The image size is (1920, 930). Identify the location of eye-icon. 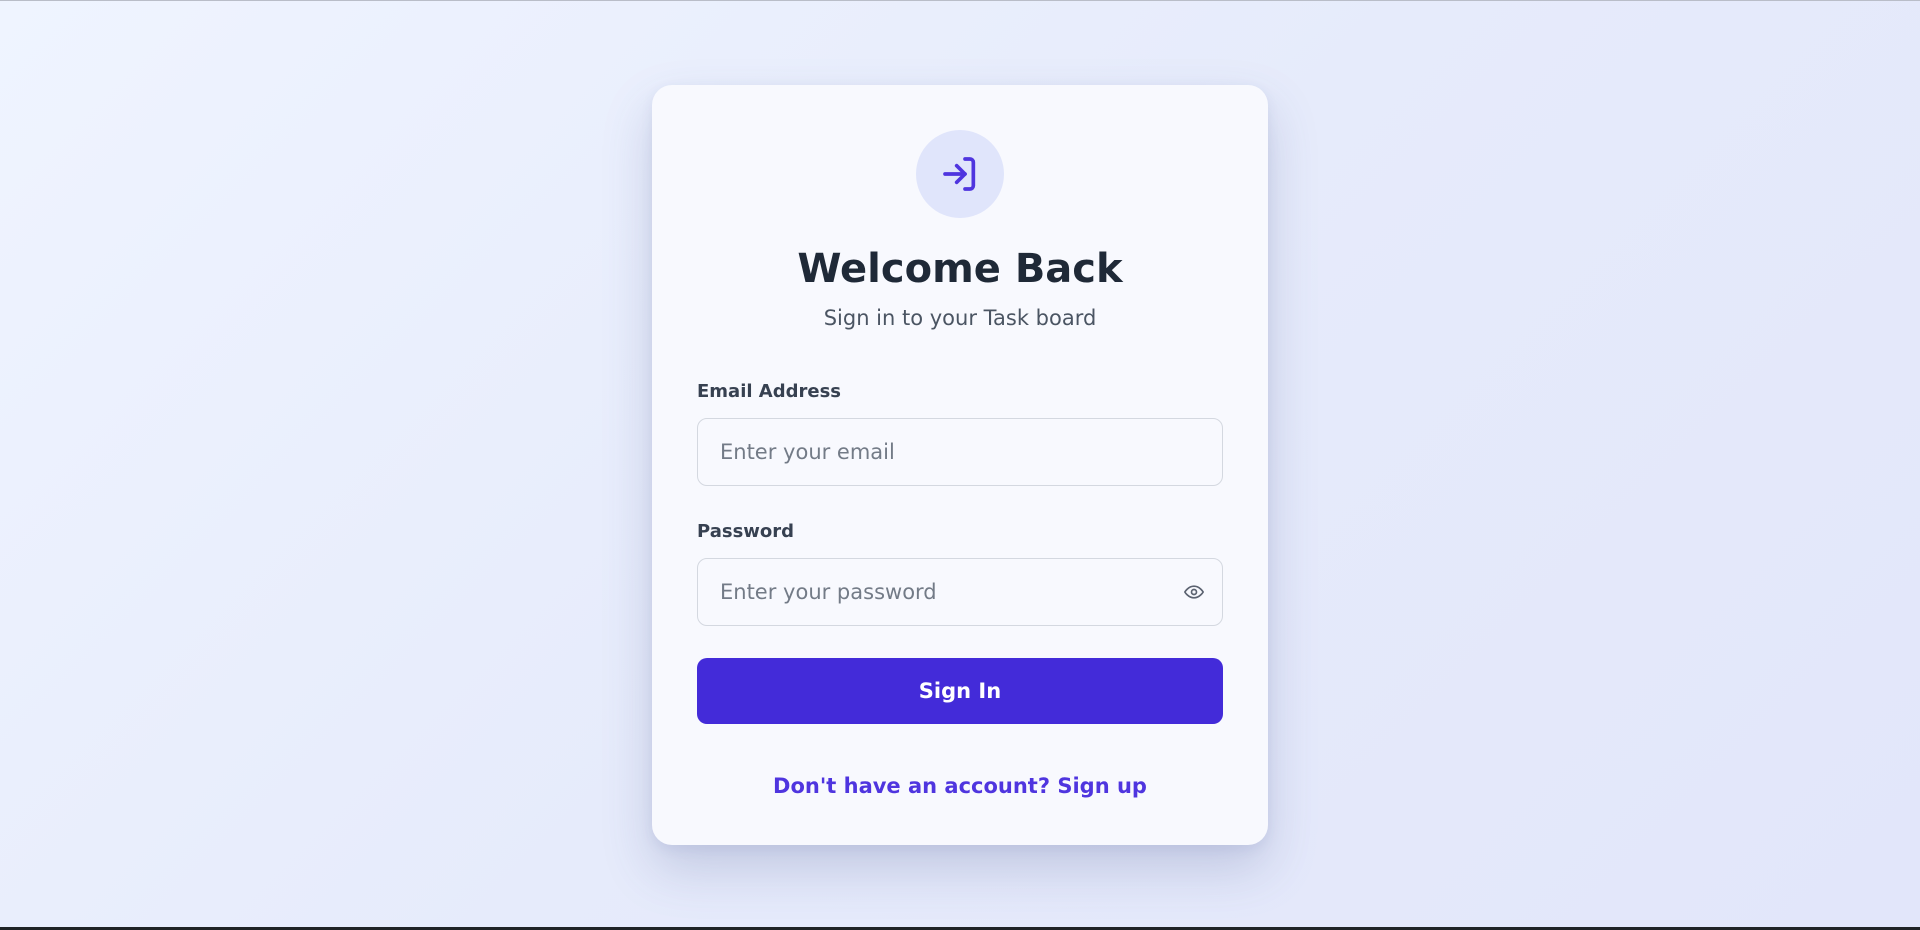
(1194, 592).